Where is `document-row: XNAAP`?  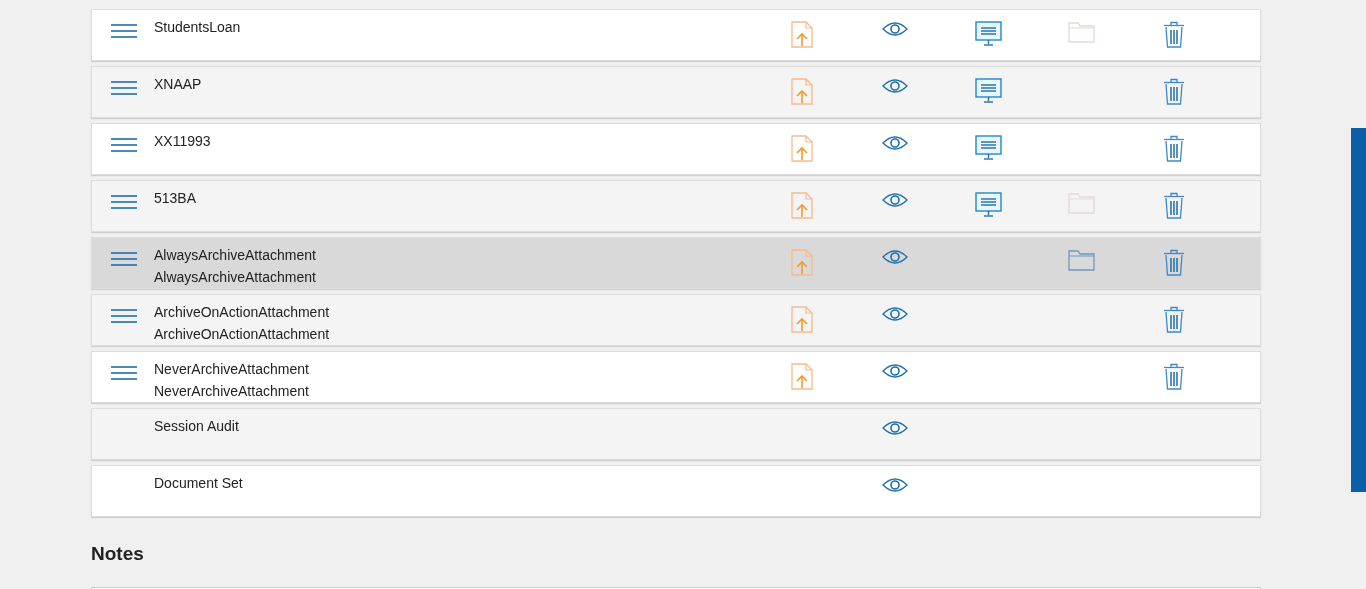
document-row: XNAAP is located at coordinates (676, 92).